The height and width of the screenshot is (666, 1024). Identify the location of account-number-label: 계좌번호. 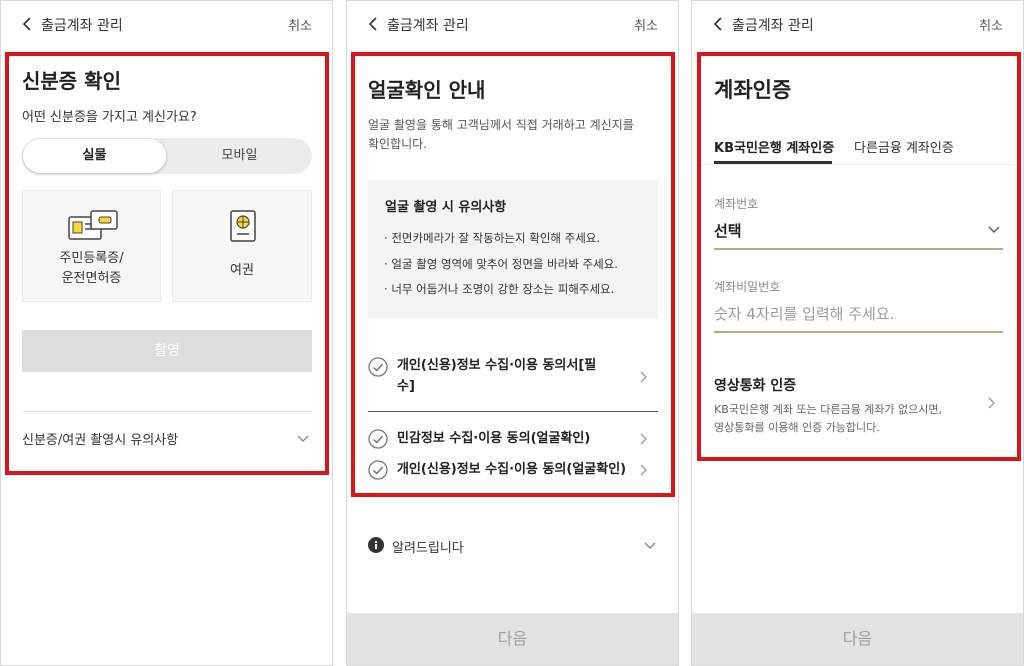
(736, 204).